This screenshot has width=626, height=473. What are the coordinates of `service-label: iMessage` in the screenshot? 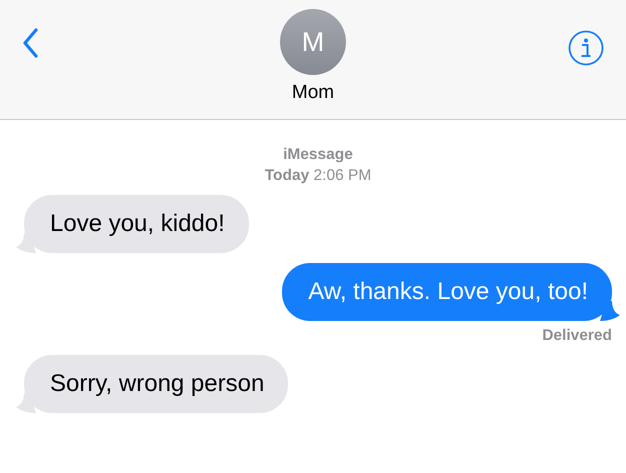 It's located at (318, 155).